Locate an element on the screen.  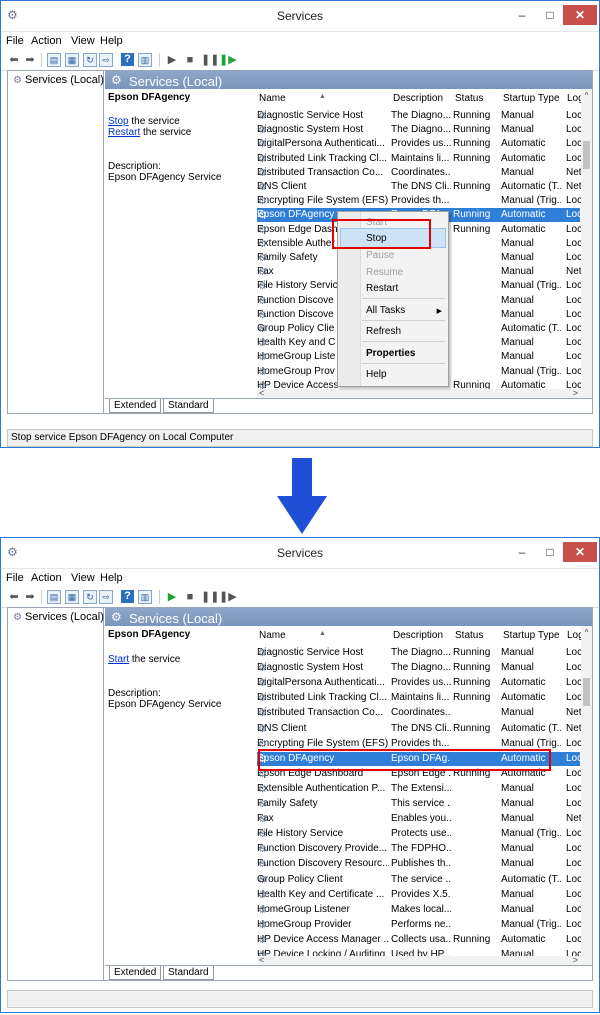
start-service-link: Start is located at coordinates (118, 659).